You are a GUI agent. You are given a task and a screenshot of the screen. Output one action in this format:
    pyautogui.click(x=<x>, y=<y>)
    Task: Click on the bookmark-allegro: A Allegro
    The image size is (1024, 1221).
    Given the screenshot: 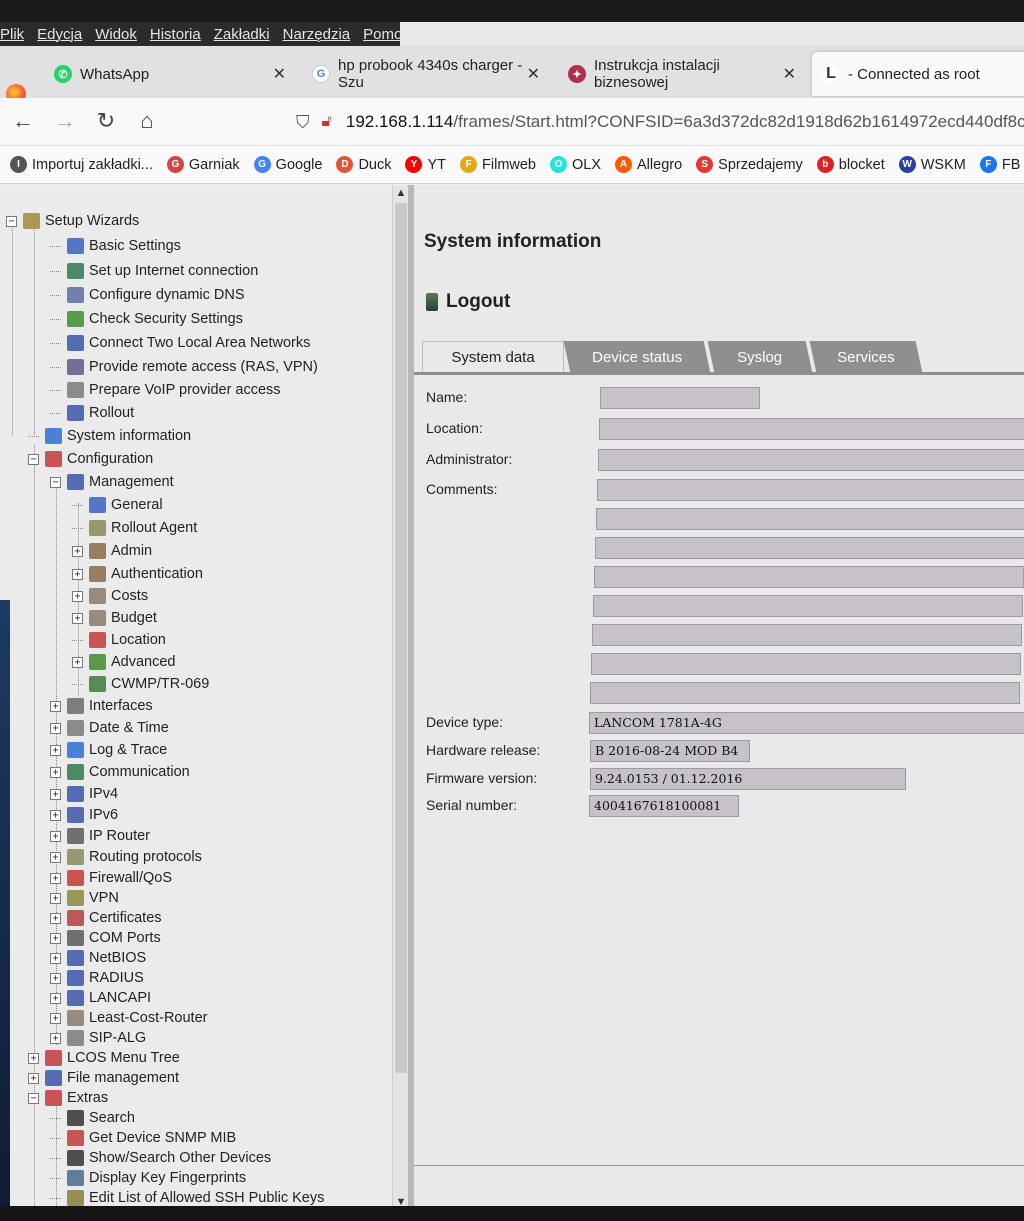 What is the action you would take?
    pyautogui.click(x=648, y=164)
    